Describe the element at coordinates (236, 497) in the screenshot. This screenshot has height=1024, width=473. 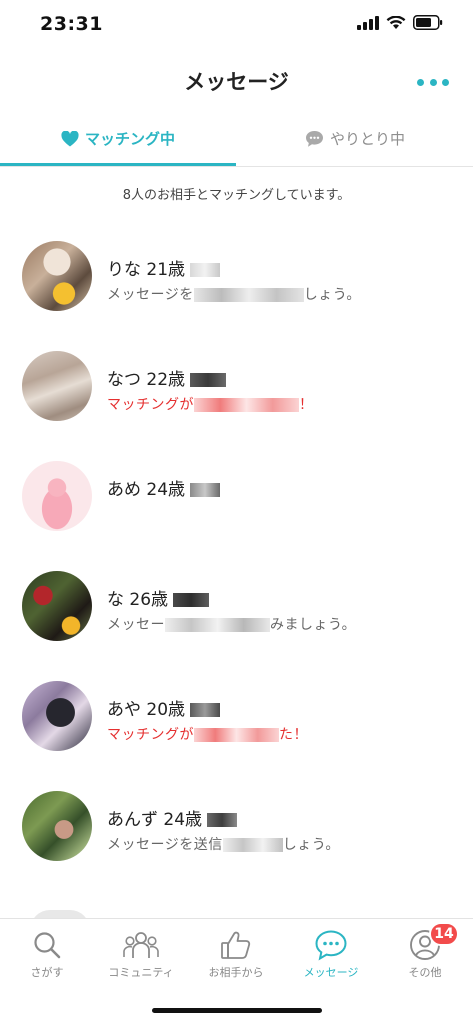
I see `match-list-item: あめ 24歳` at that location.